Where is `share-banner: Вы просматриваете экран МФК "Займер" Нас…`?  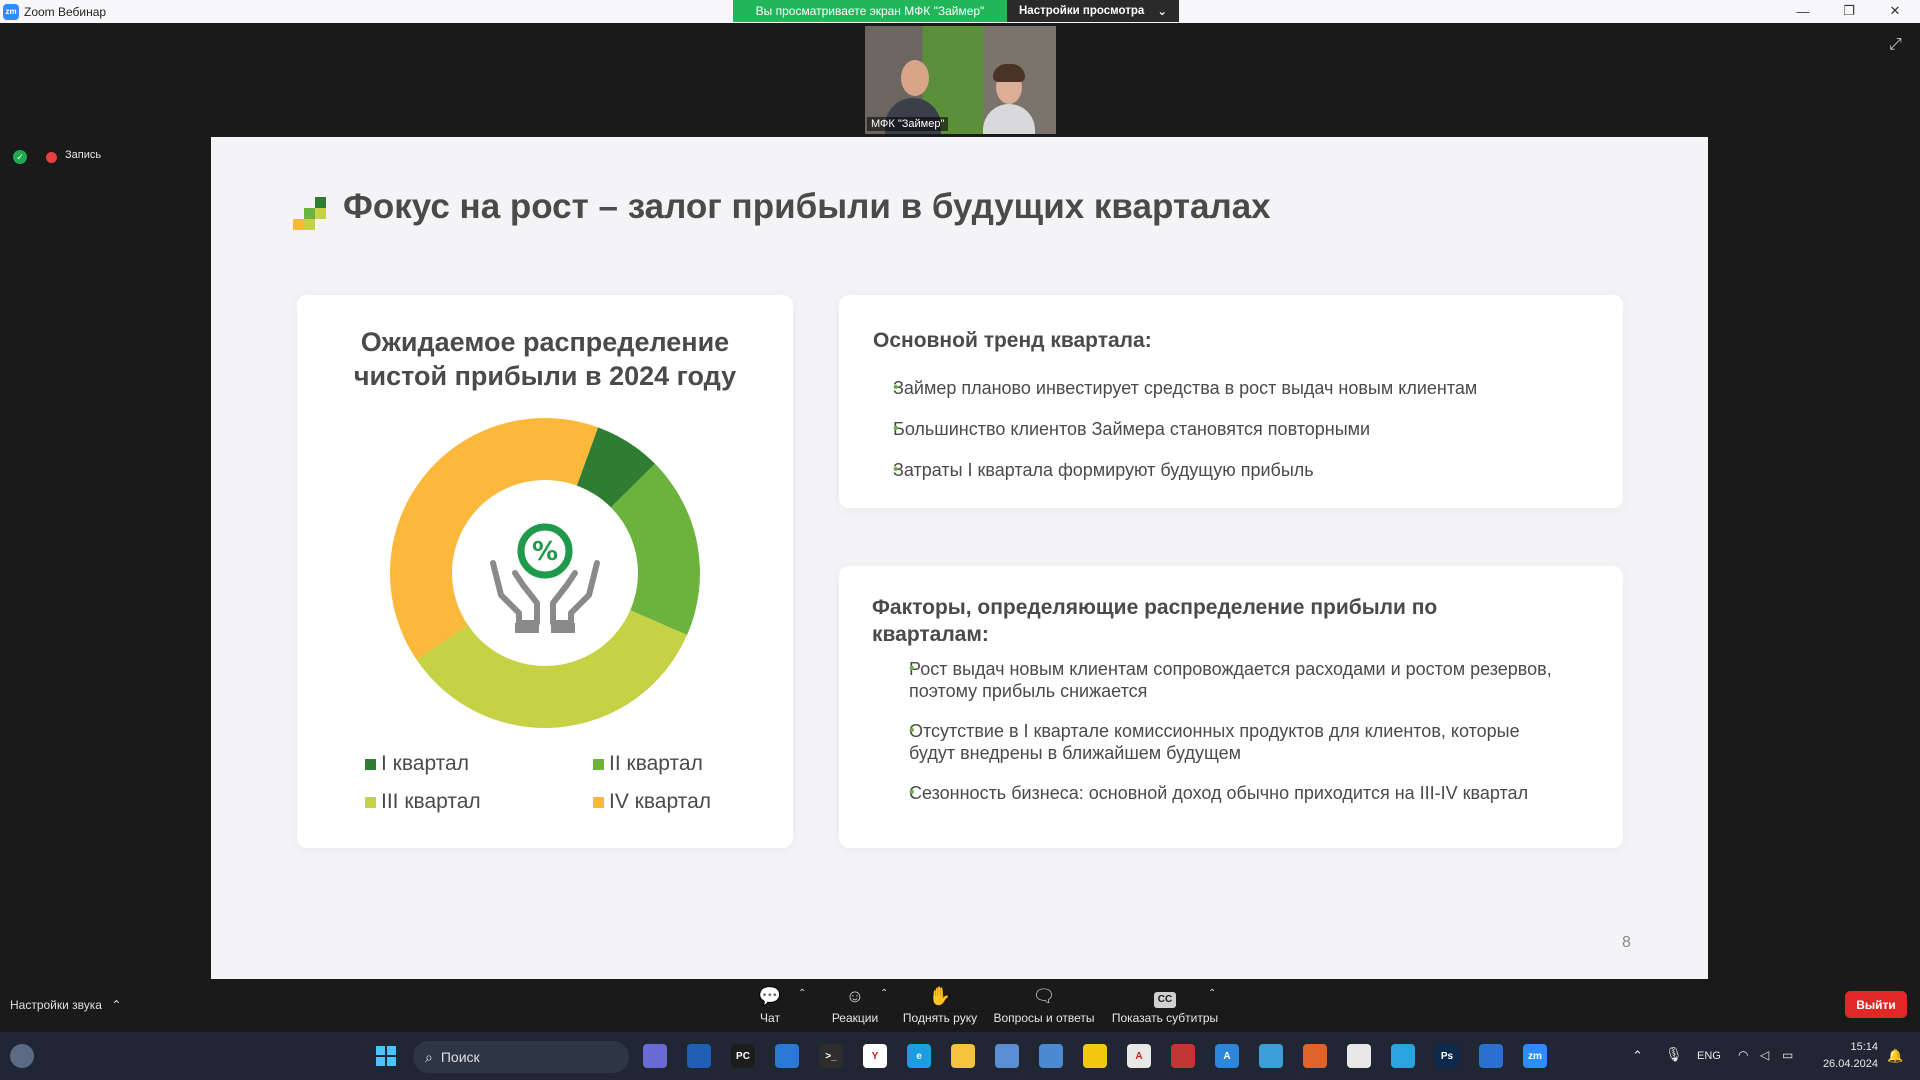
share-banner: Вы просматриваете экран МФК "Займер" Нас… is located at coordinates (956, 11).